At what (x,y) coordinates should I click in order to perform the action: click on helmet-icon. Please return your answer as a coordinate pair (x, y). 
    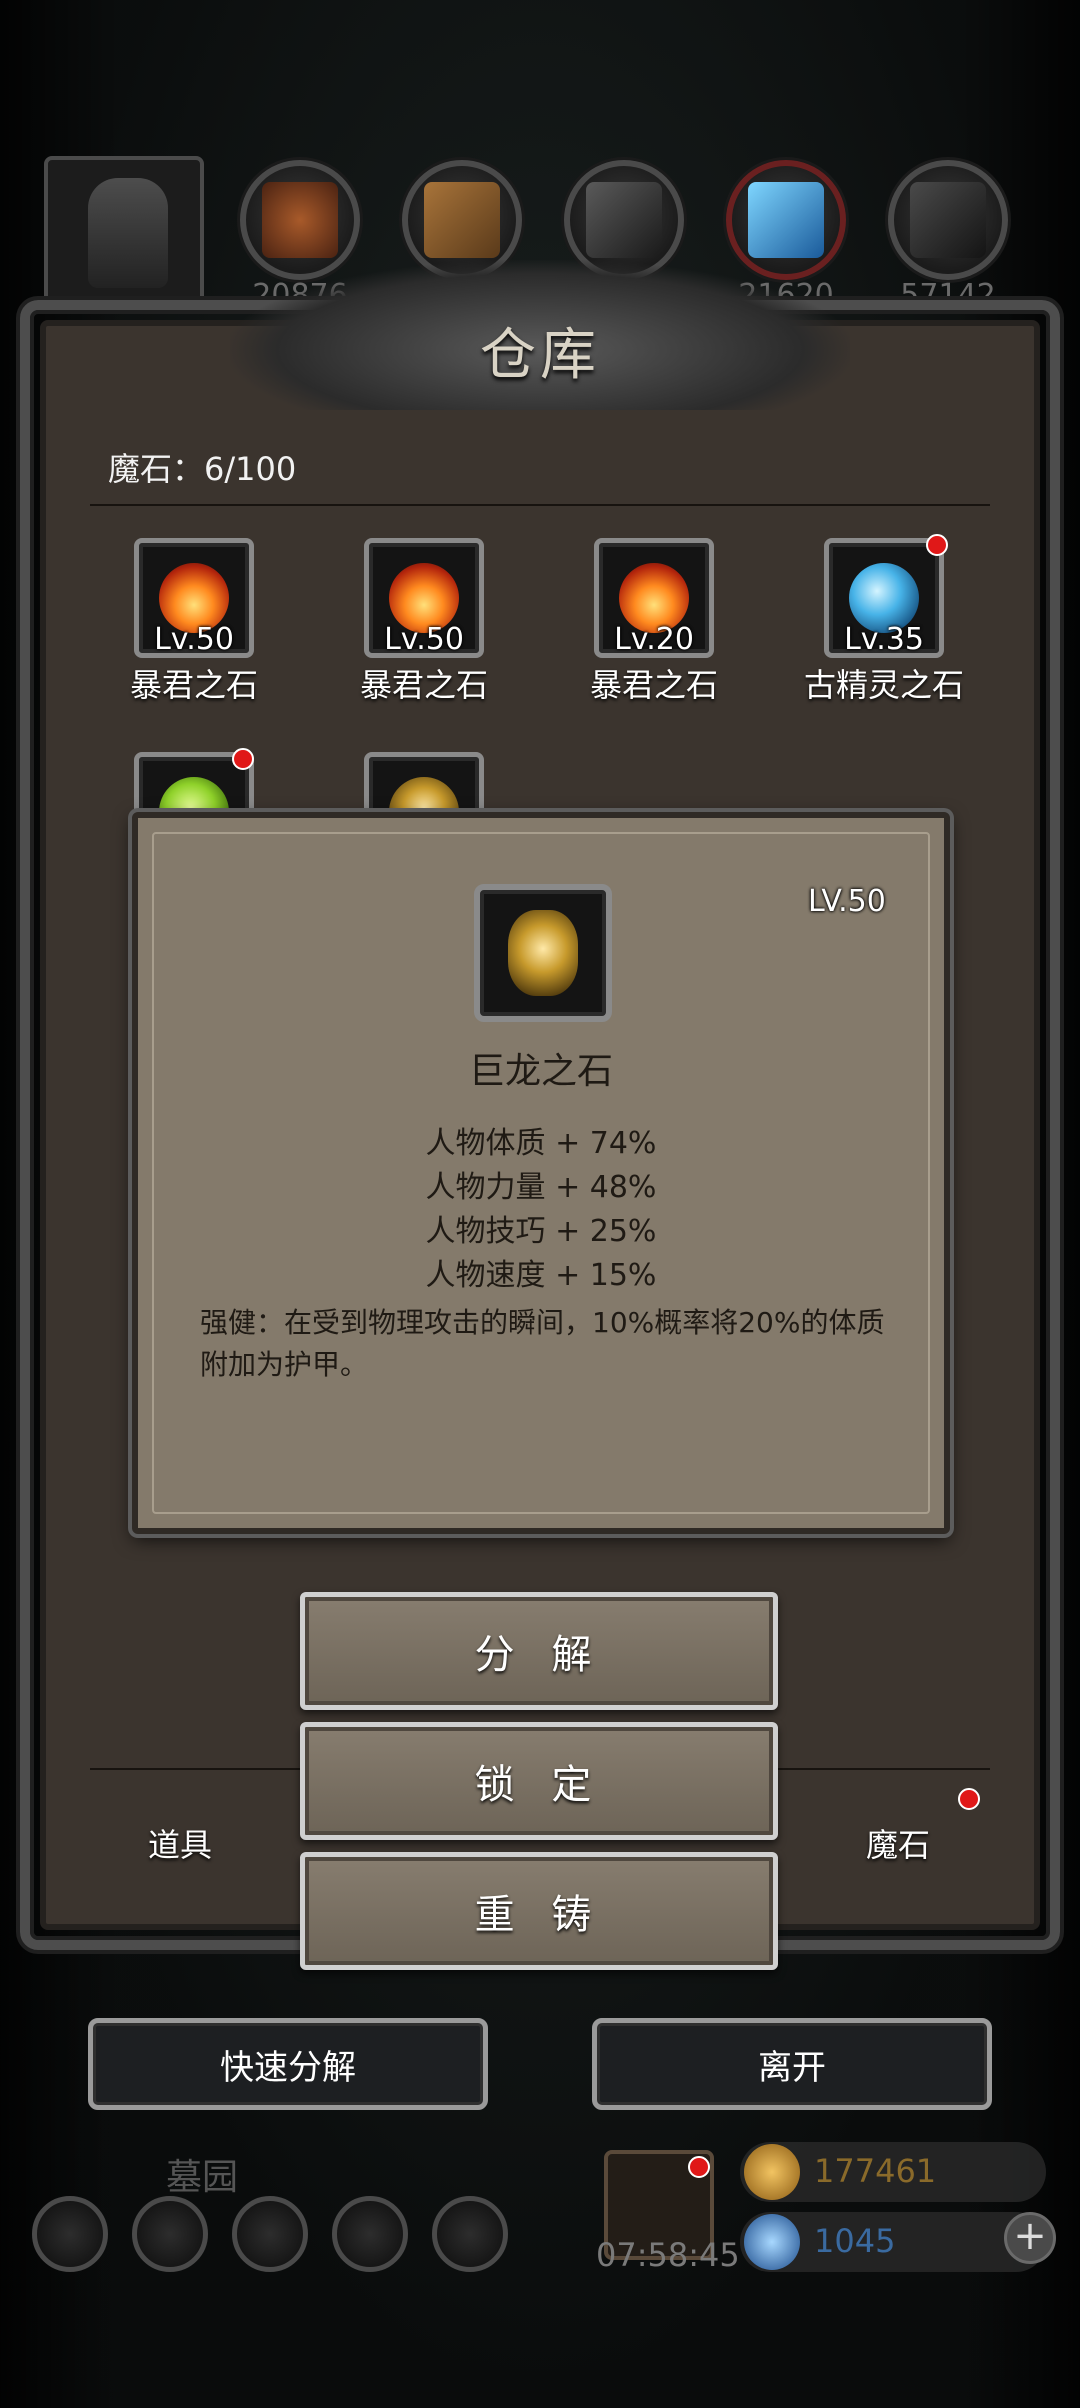
    Looking at the image, I should click on (128, 233).